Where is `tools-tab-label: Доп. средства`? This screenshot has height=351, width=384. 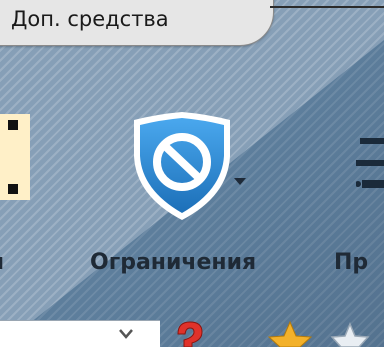
tools-tab-label: Доп. средства is located at coordinates (90, 19).